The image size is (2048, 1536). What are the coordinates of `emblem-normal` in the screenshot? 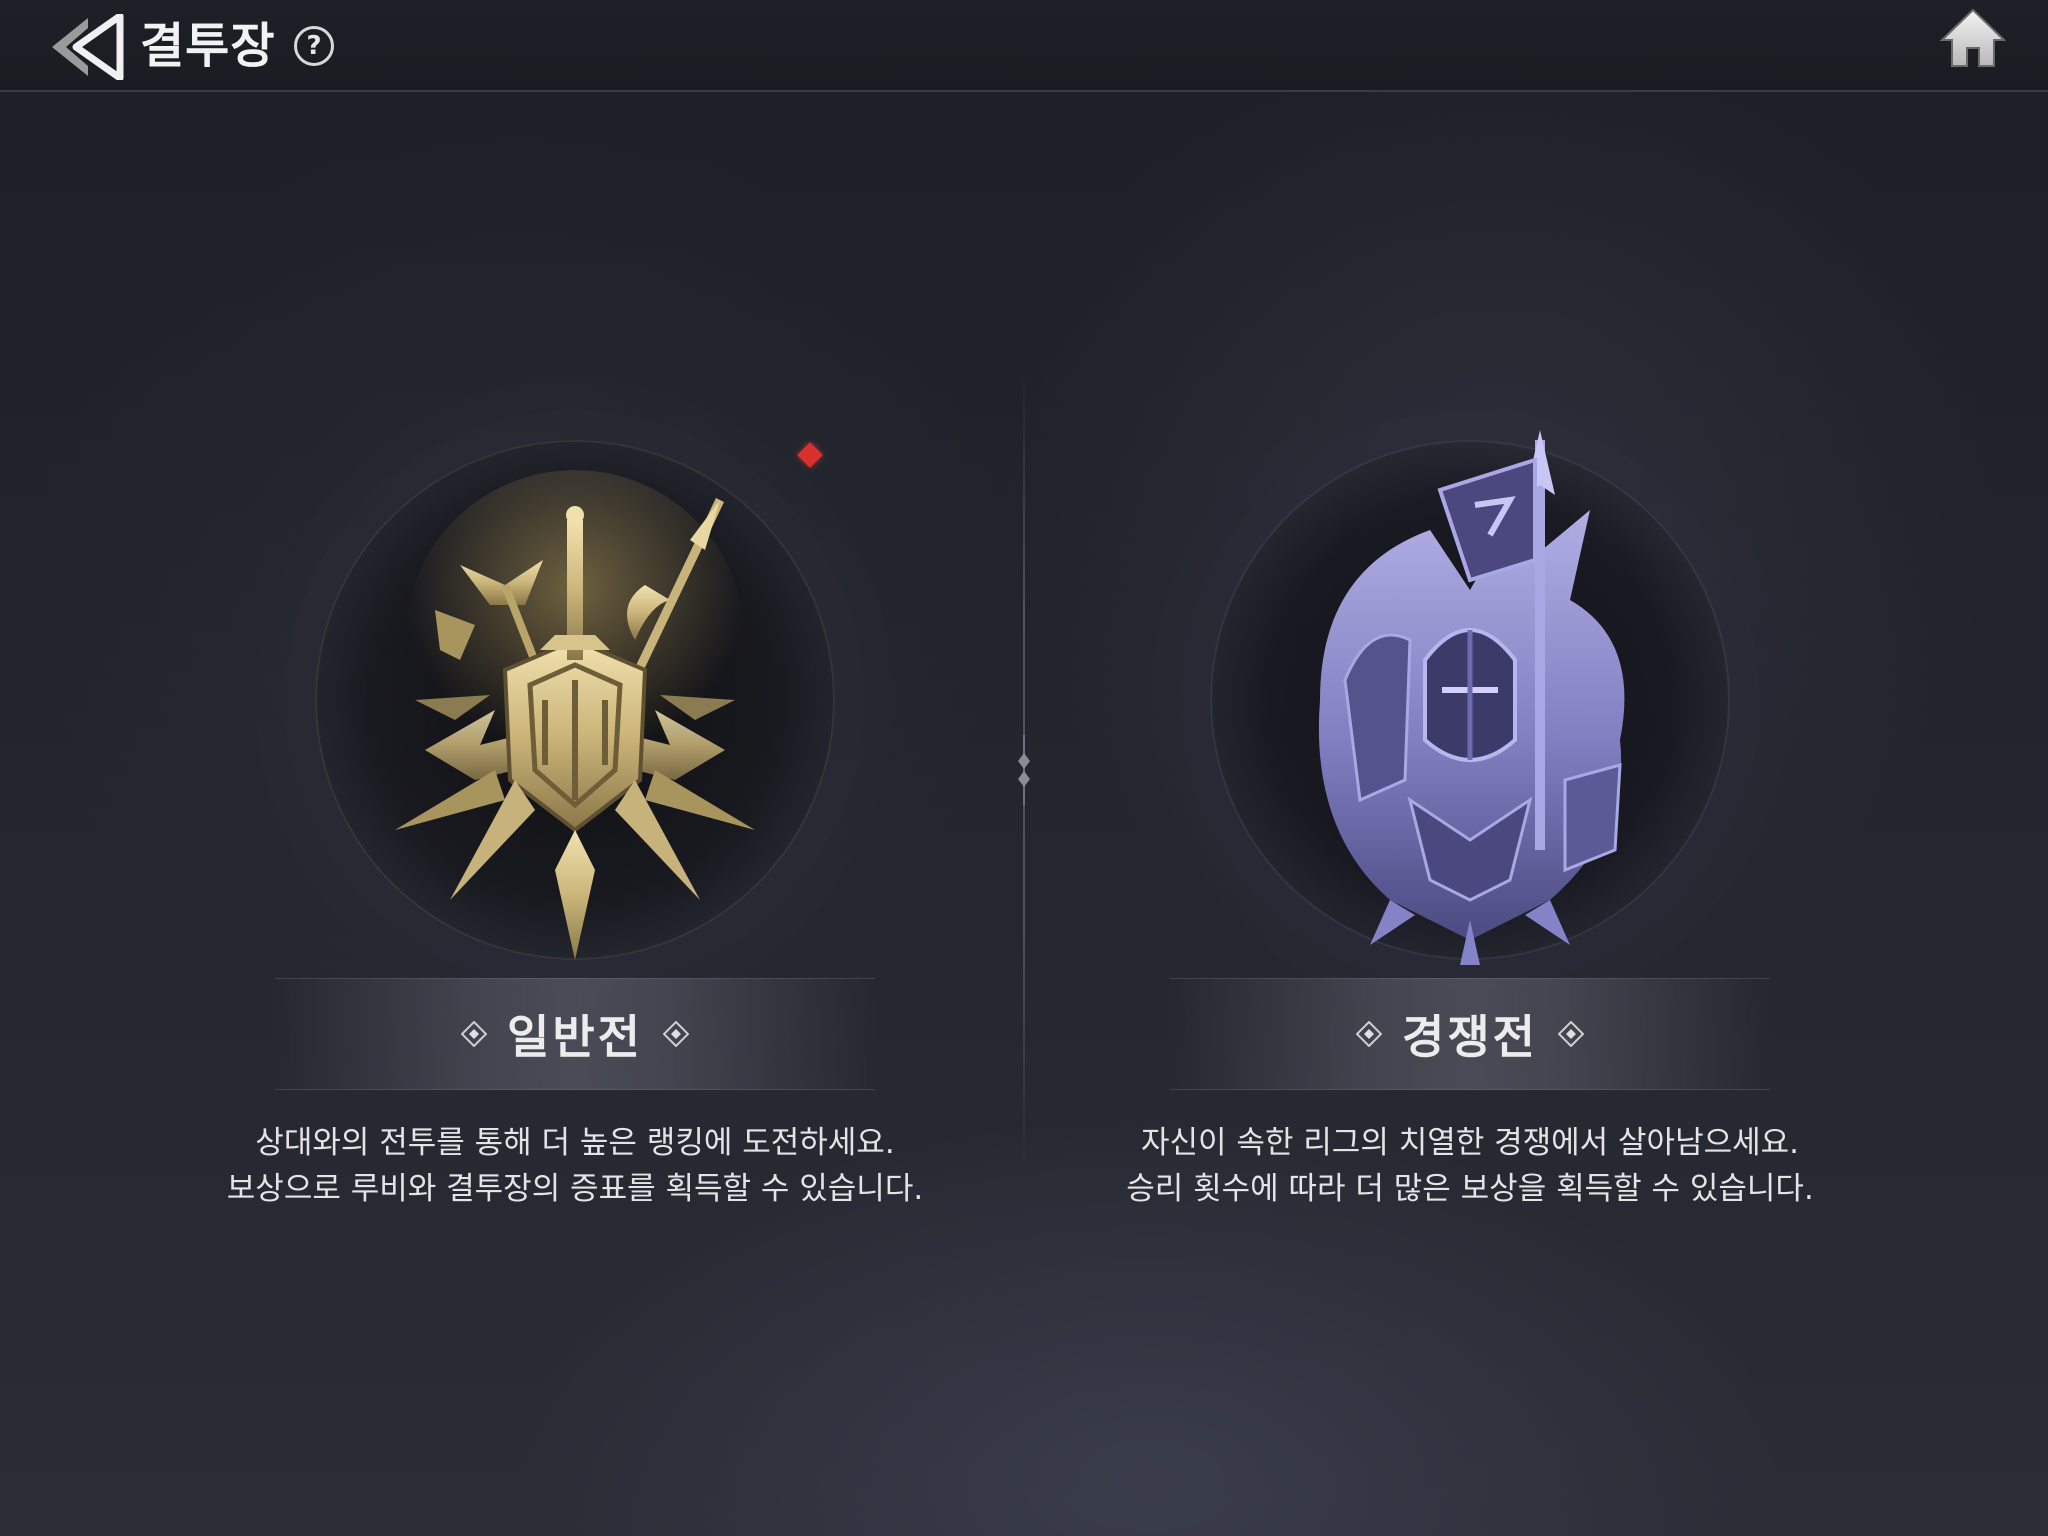 It's located at (575, 700).